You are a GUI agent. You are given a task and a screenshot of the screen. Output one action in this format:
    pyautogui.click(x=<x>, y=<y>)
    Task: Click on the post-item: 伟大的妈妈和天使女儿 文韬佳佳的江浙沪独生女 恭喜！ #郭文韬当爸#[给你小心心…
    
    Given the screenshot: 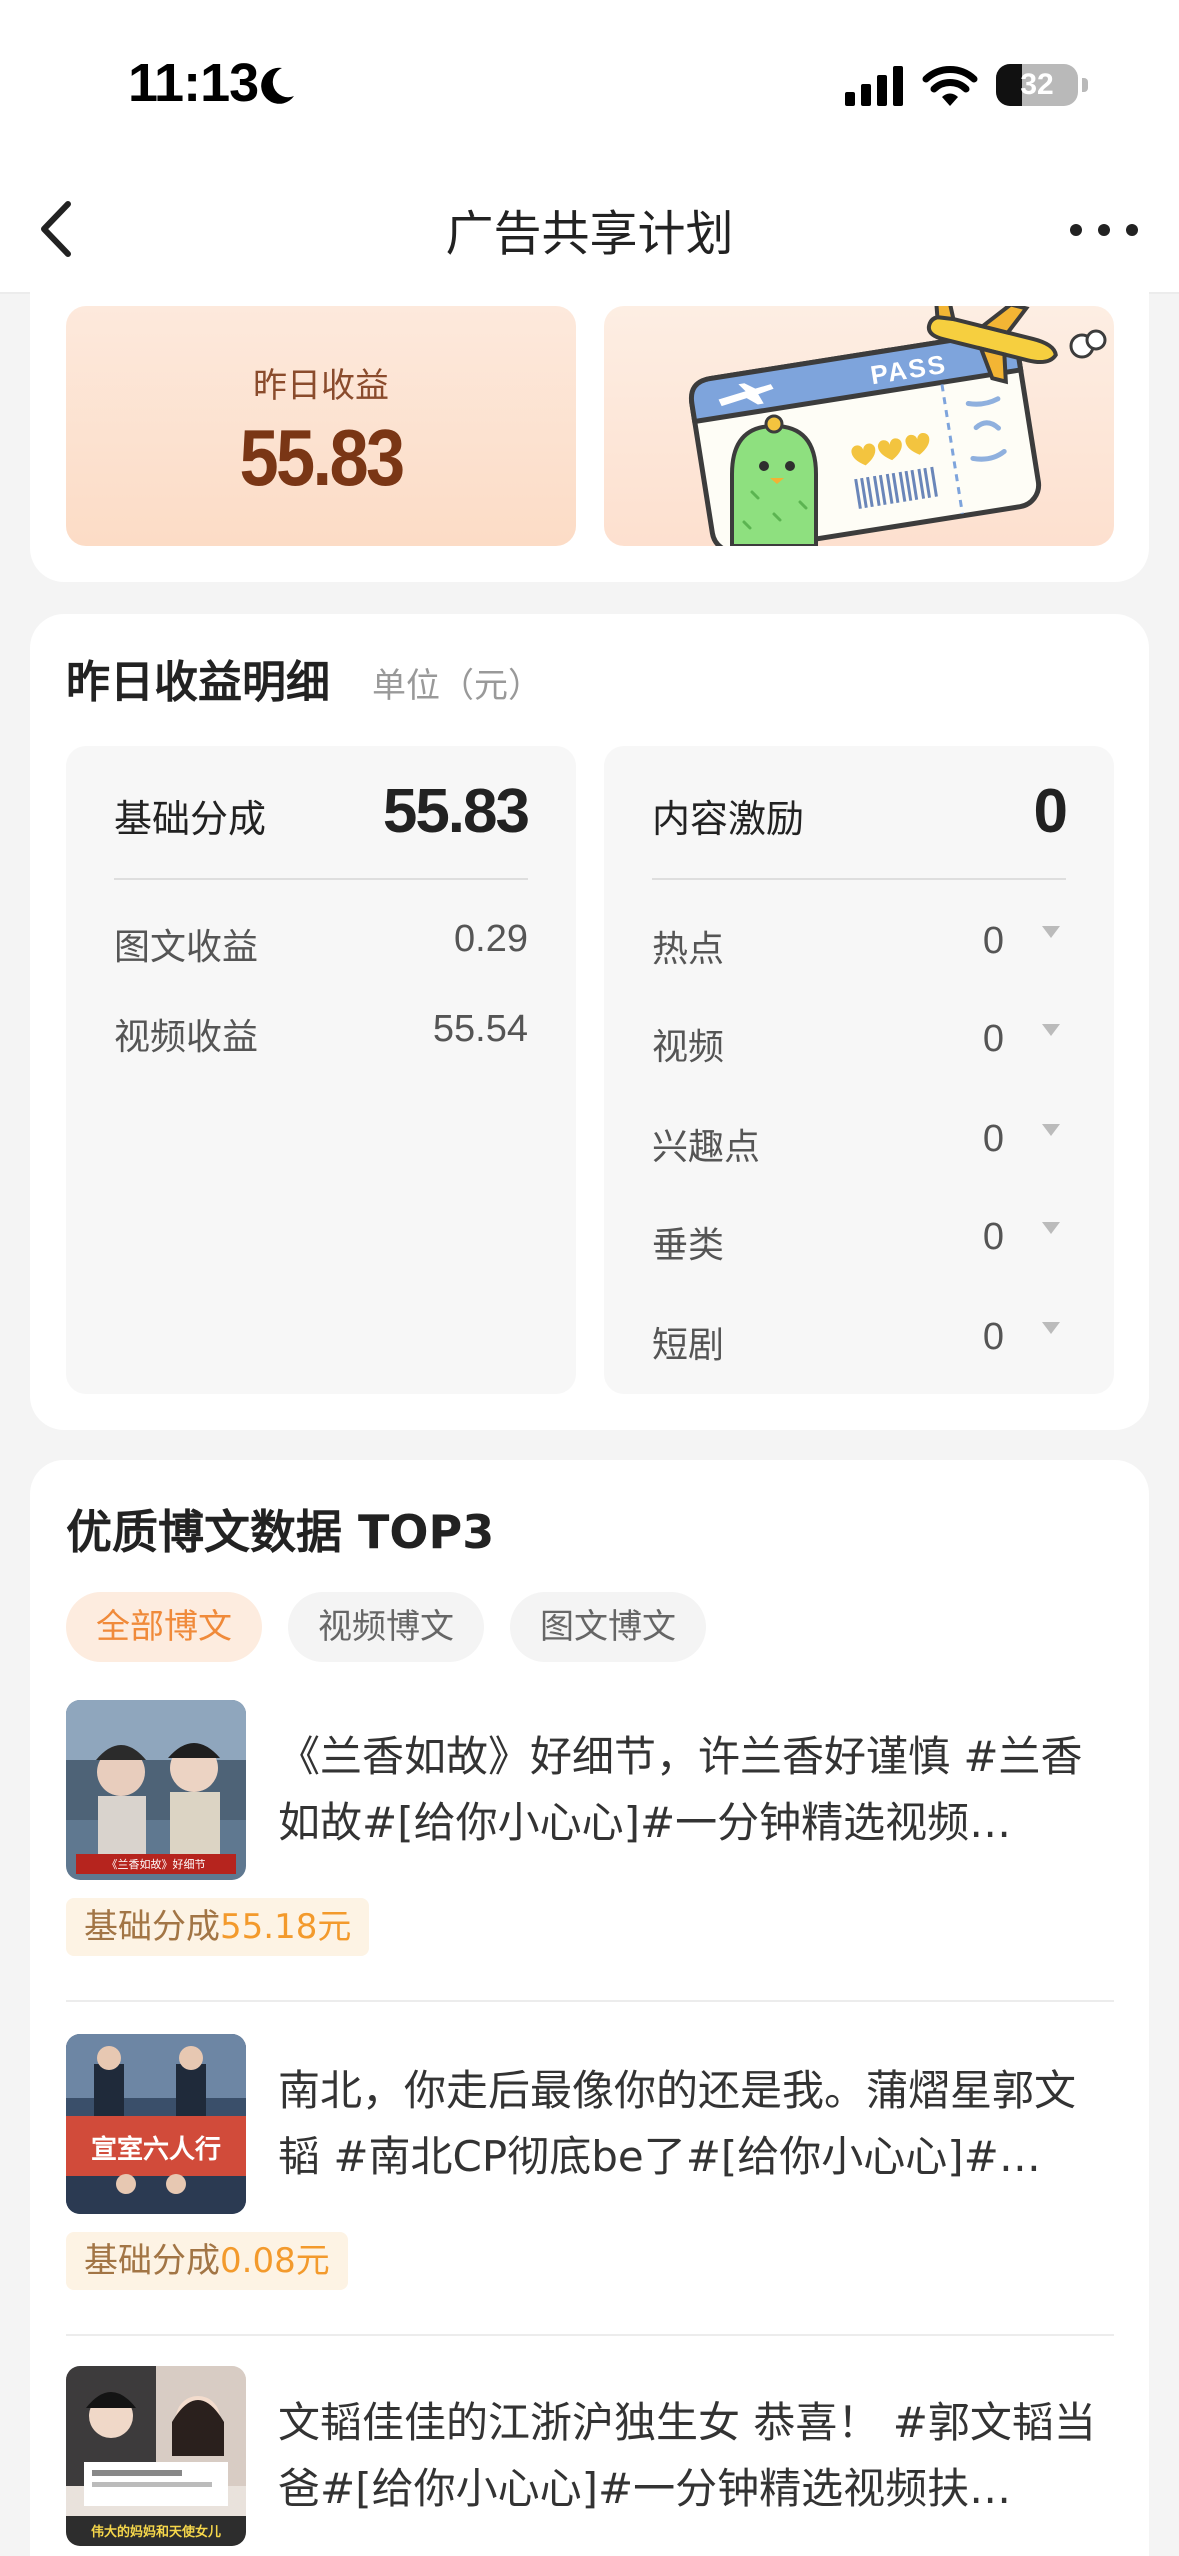 What is the action you would take?
    pyautogui.click(x=590, y=2461)
    